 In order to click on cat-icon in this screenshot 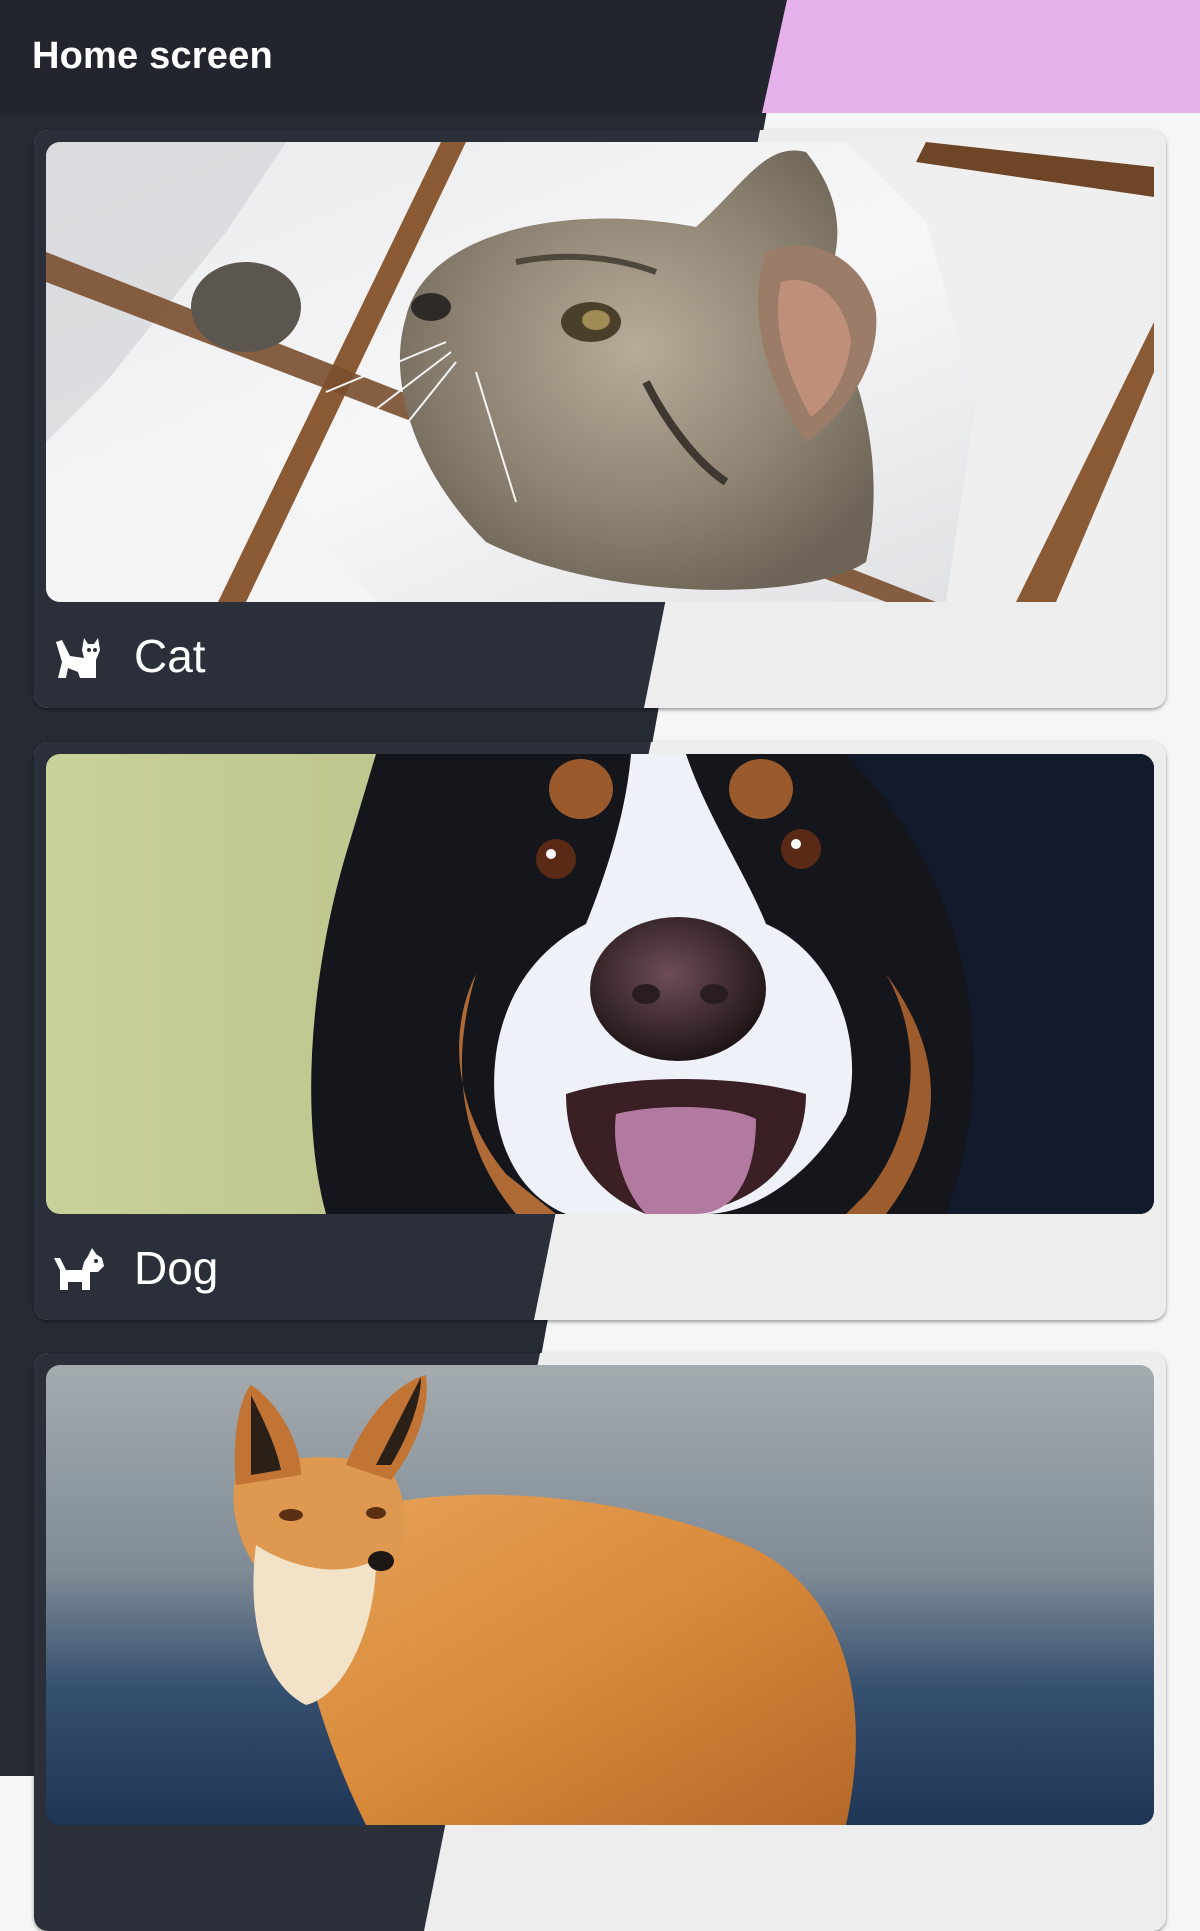, I will do `click(78, 658)`.